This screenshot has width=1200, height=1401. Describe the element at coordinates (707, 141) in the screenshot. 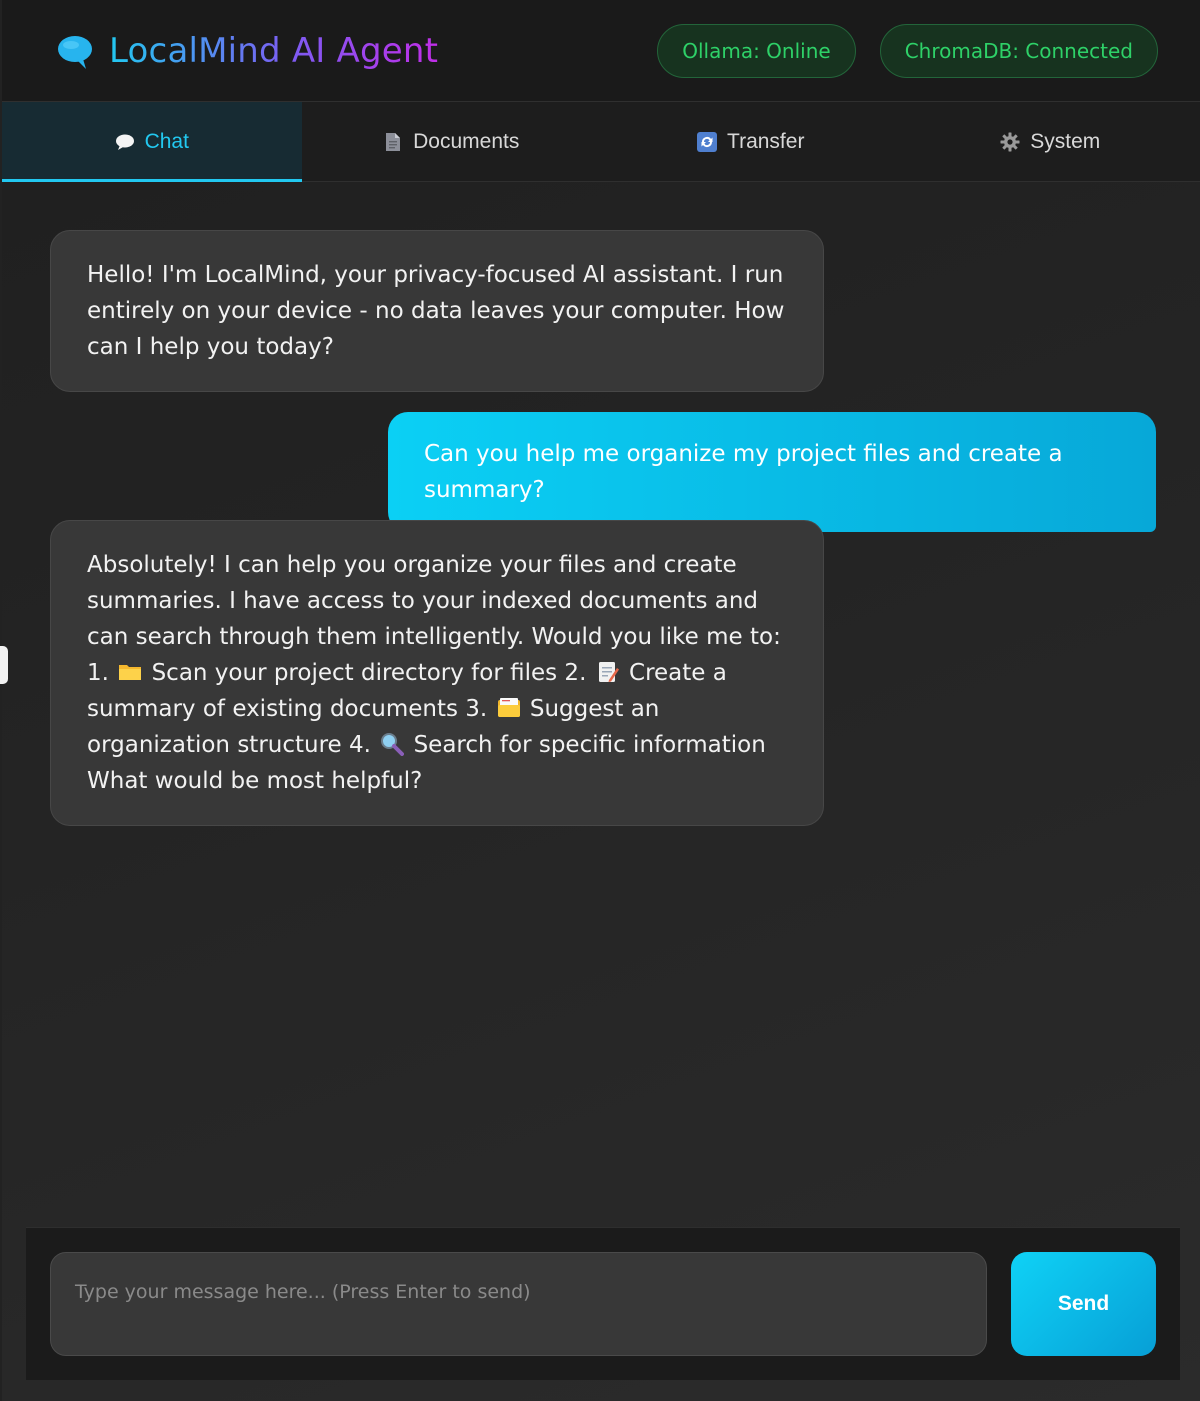

I see `transfer-icon` at that location.